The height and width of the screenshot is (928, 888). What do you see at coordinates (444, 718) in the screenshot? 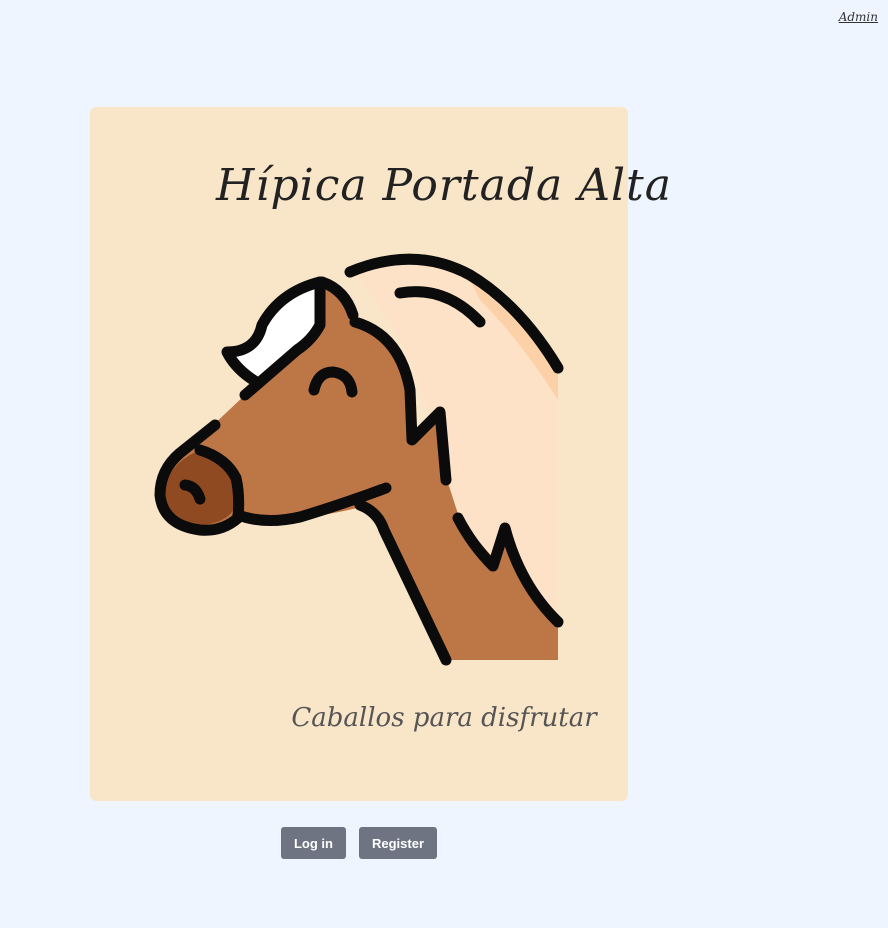
I see `page-subtitle: Caballos para disfrutar` at bounding box center [444, 718].